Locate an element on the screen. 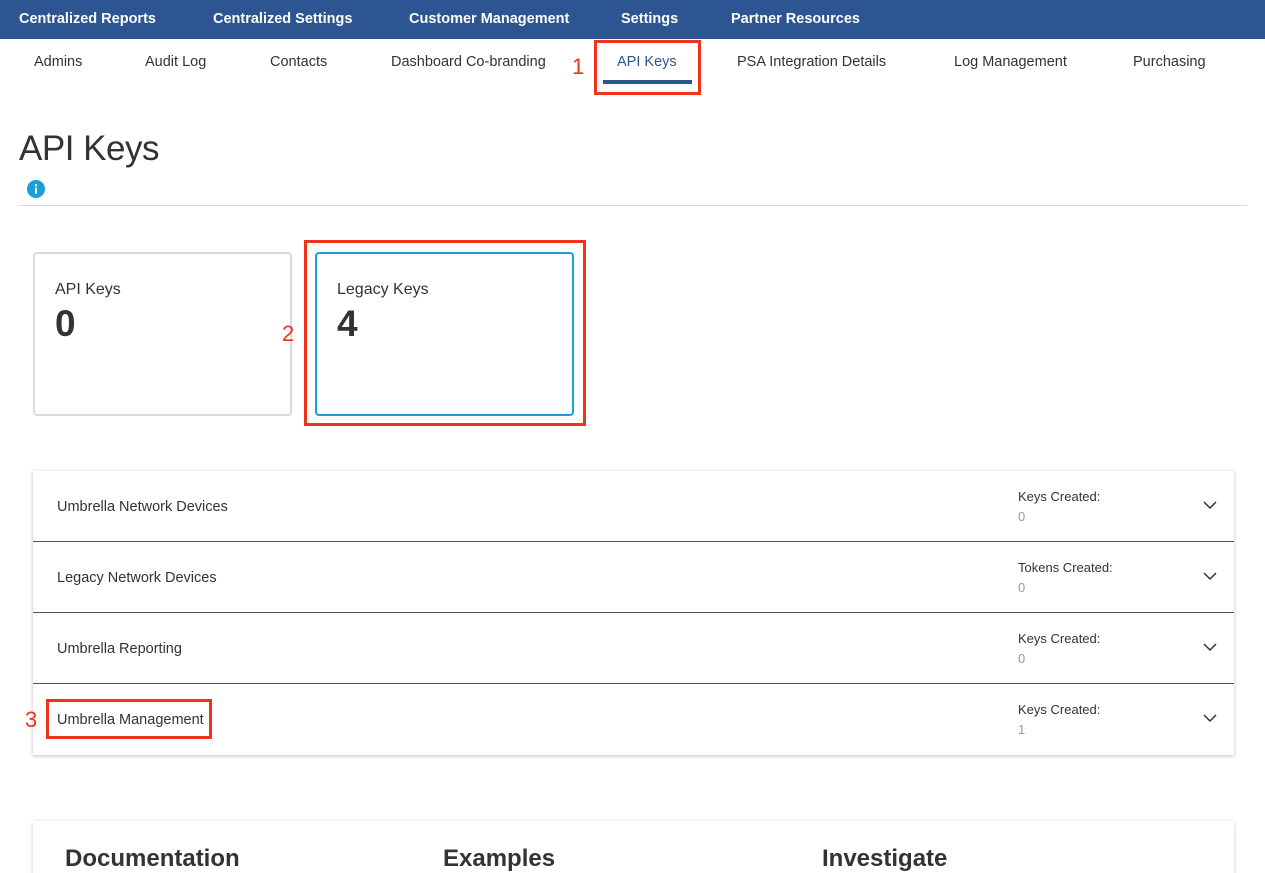  nav-settings: Settings is located at coordinates (649, 19).